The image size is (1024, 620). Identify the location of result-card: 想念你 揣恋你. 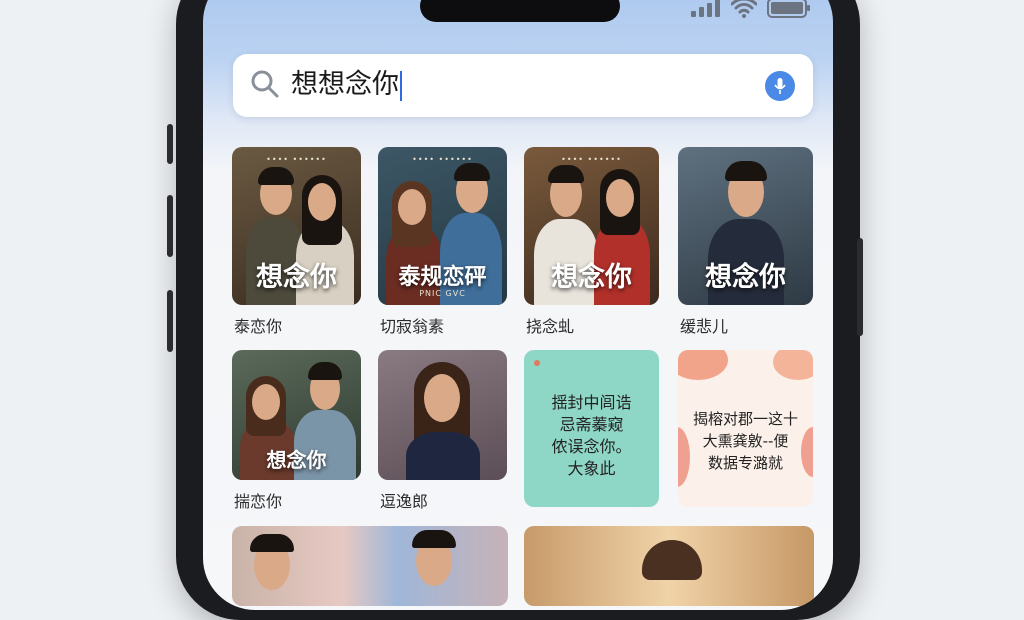
(297, 430).